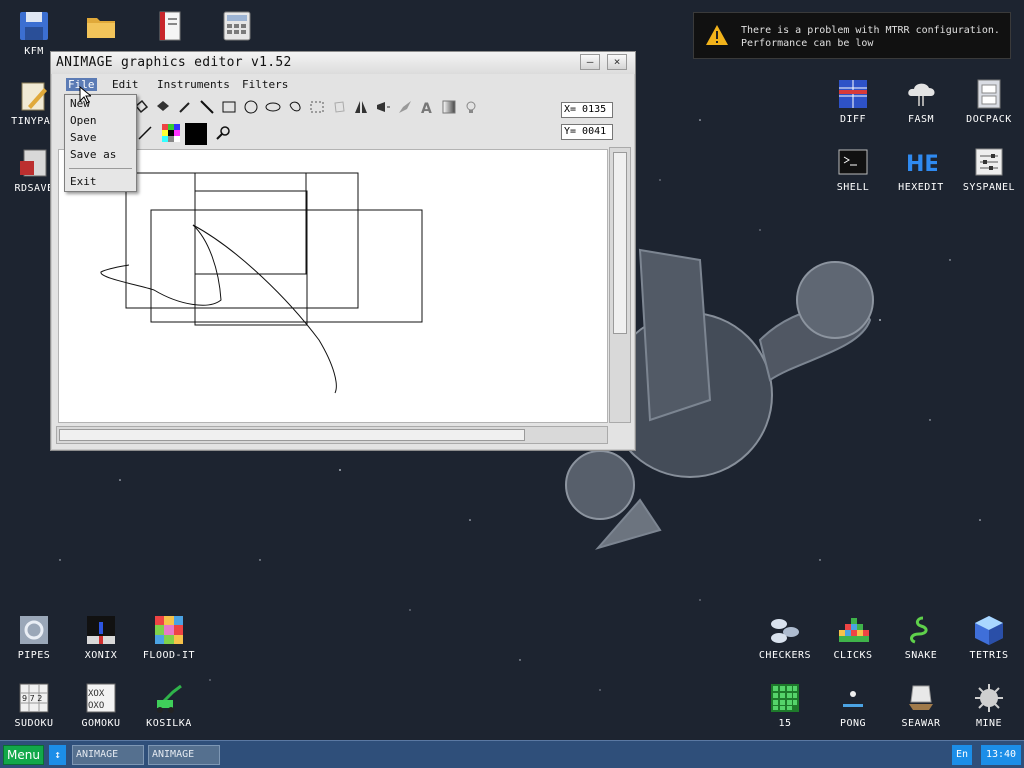 Image resolution: width=1024 pixels, height=768 pixels. I want to click on xonix-icon, so click(101, 630).